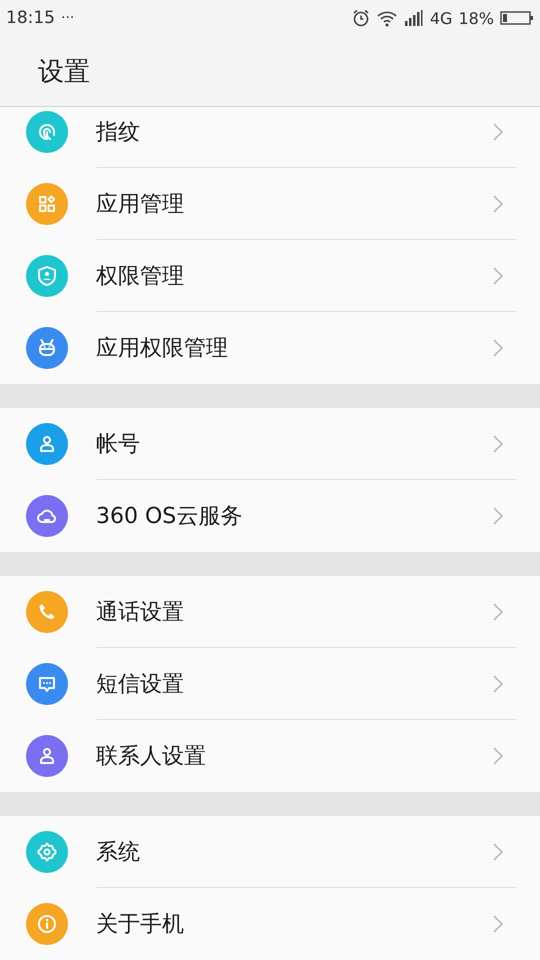  What do you see at coordinates (151, 757) in the screenshot?
I see `item-label: 联系人设置` at bounding box center [151, 757].